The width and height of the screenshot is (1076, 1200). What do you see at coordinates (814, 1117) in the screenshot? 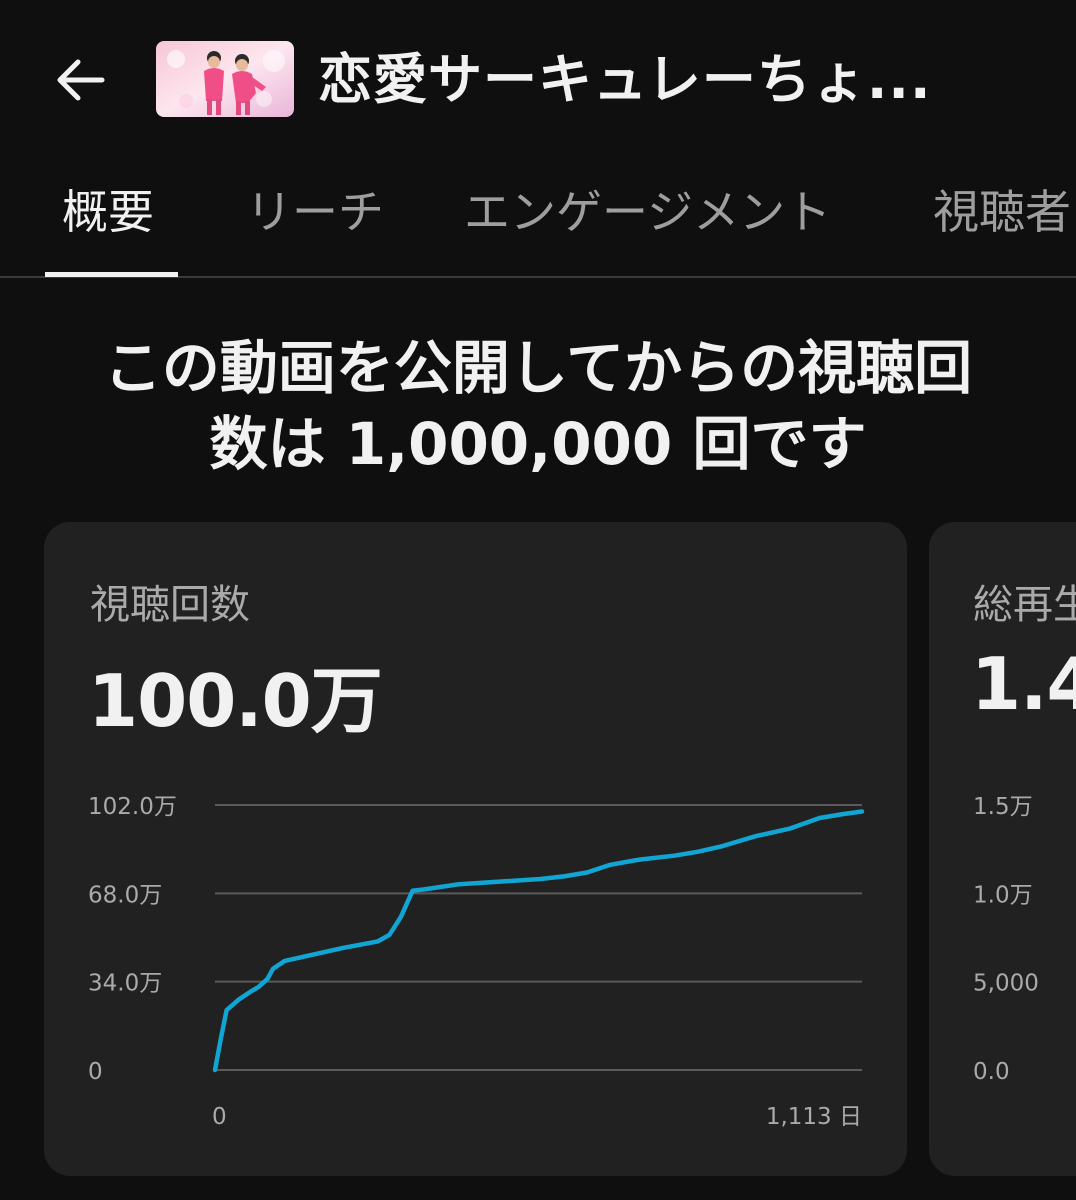
I see `x-tick-label: 1,113 日` at bounding box center [814, 1117].